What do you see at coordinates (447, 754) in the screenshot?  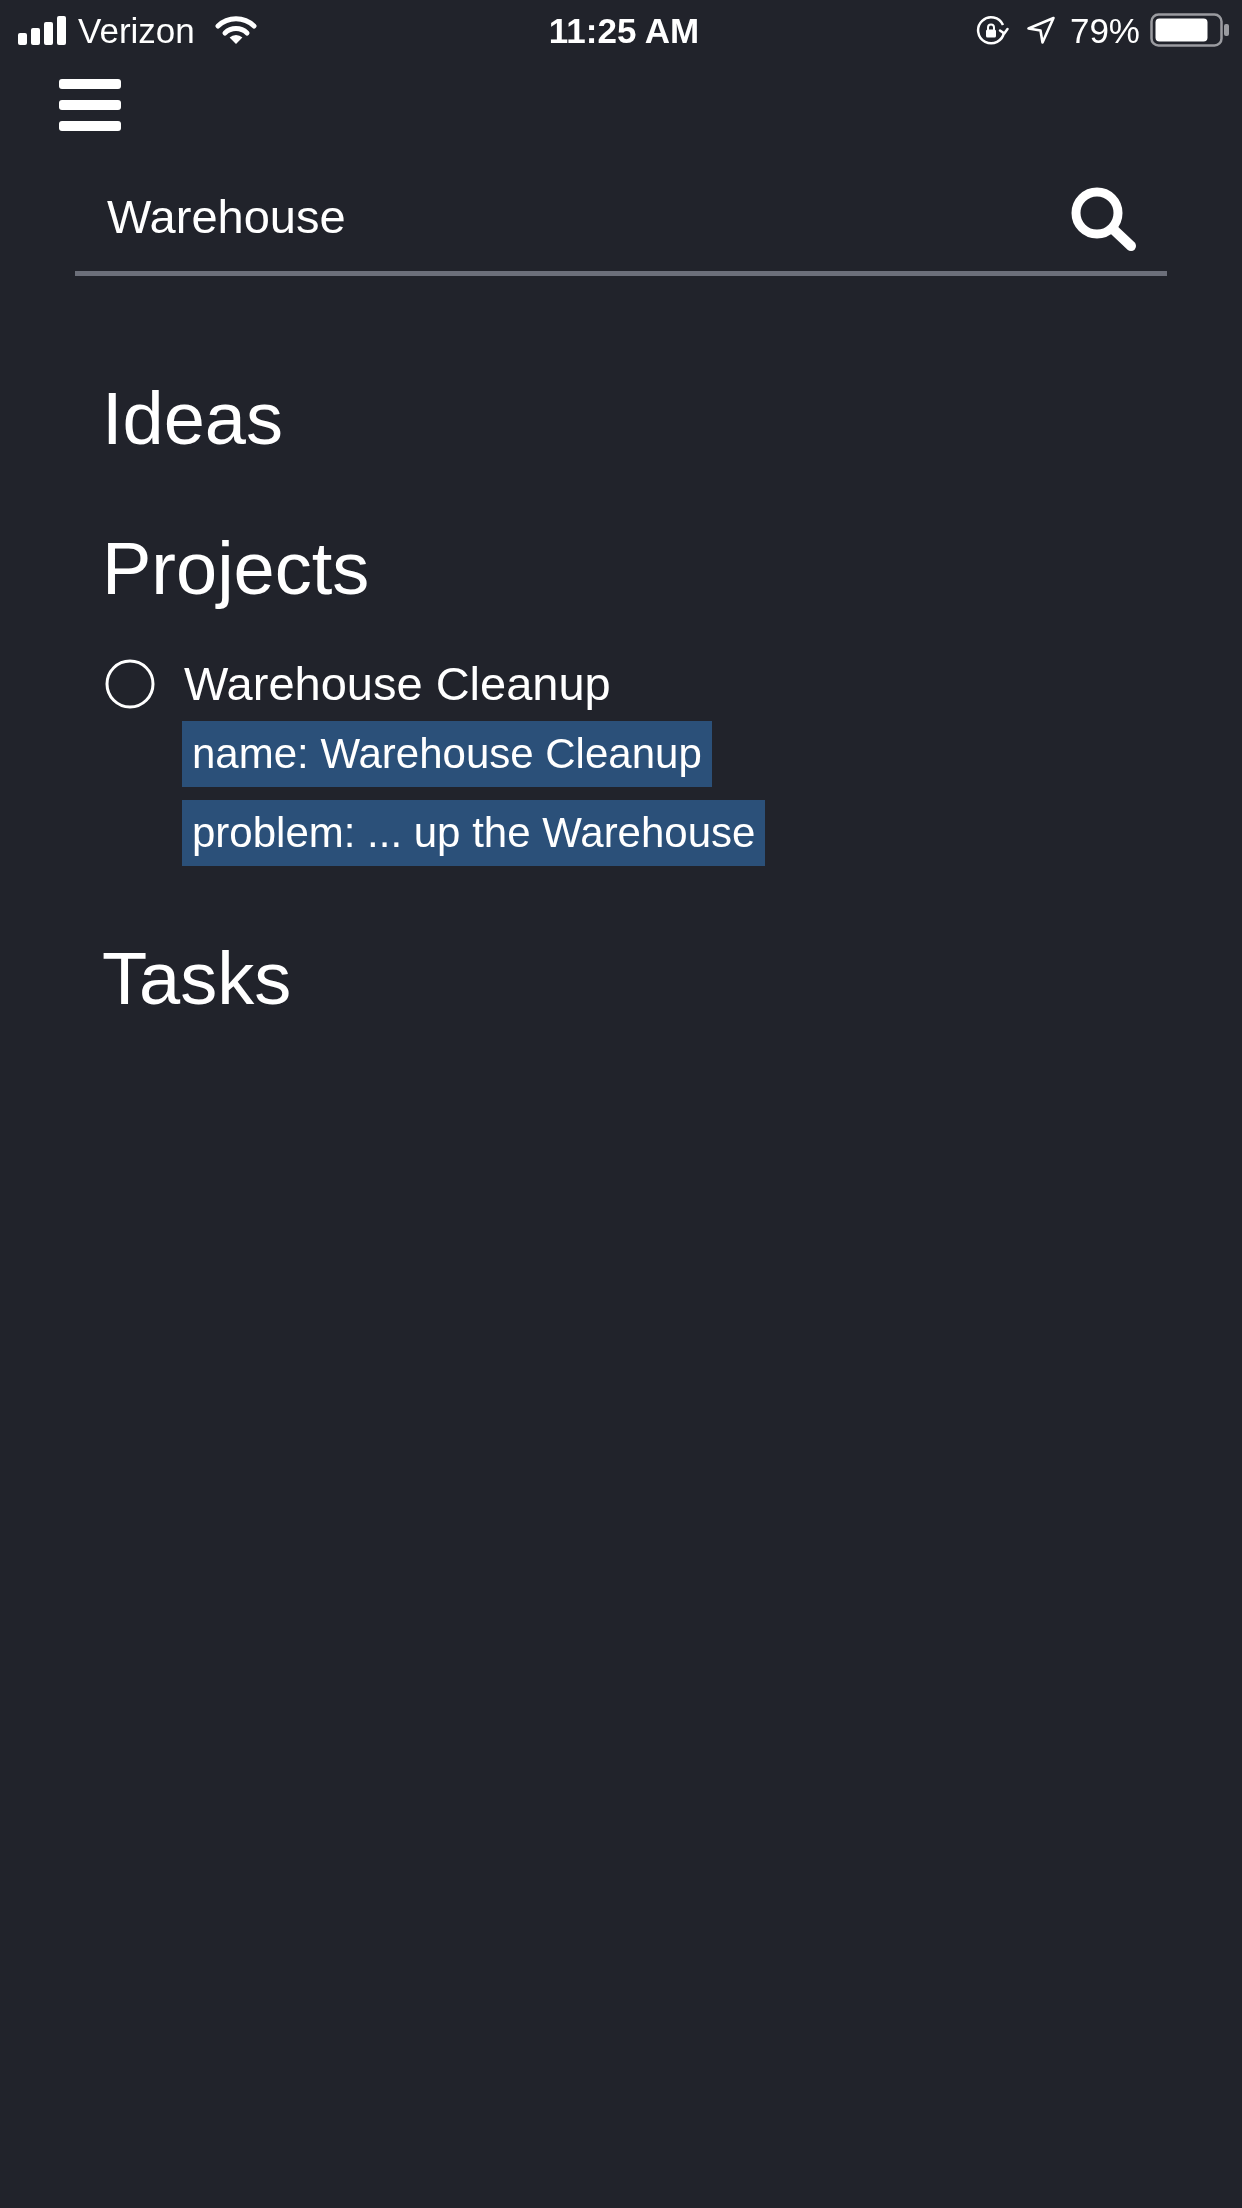 I see `search-match: name: Warehouse Cleanup` at bounding box center [447, 754].